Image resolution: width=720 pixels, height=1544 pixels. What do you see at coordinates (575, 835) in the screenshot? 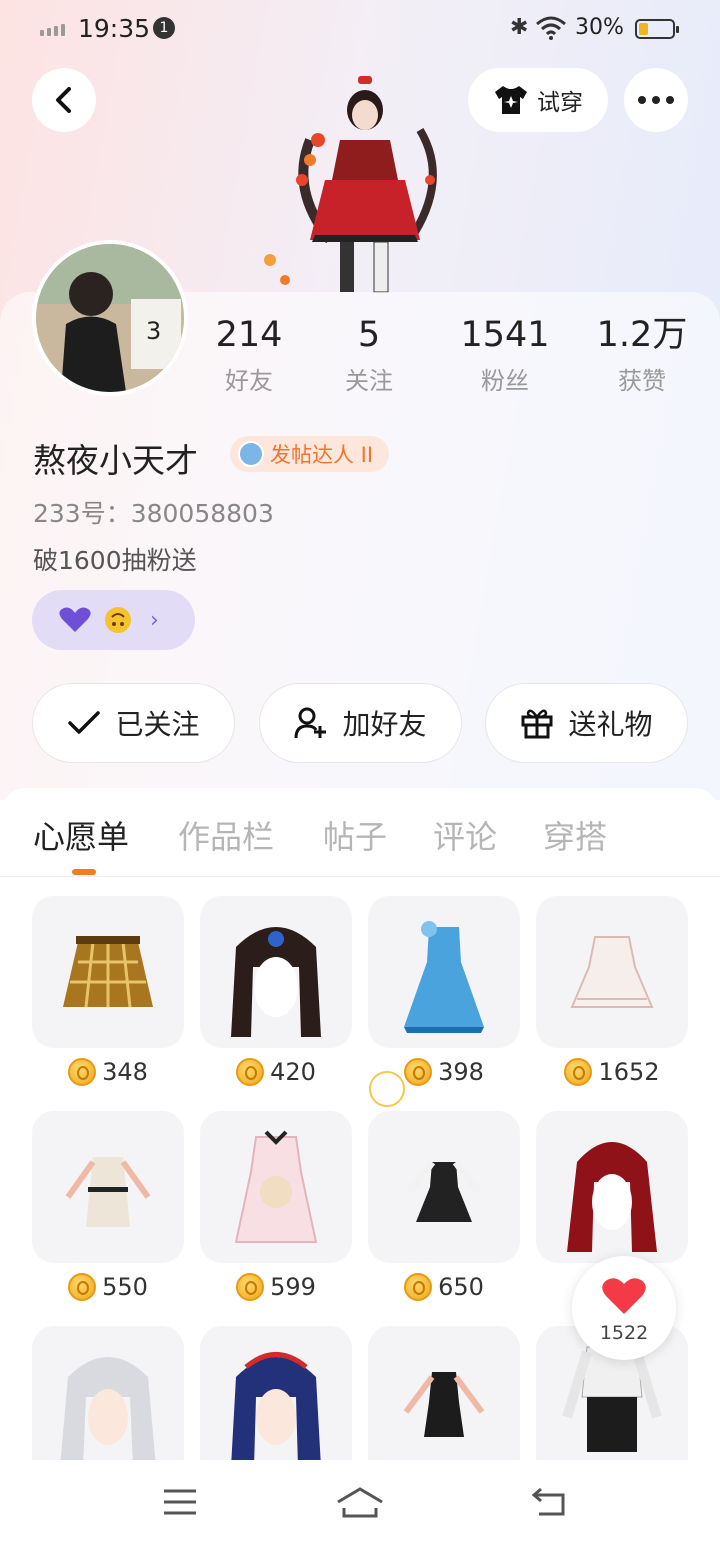
I see `tab-outfits: 穿搭` at bounding box center [575, 835].